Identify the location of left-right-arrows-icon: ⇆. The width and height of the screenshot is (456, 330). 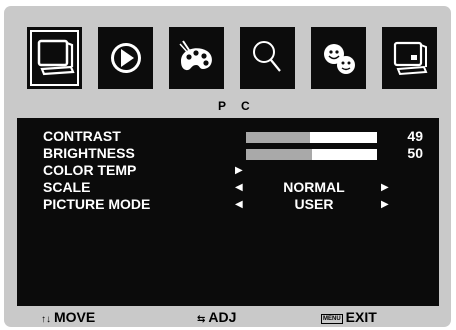
(201, 319).